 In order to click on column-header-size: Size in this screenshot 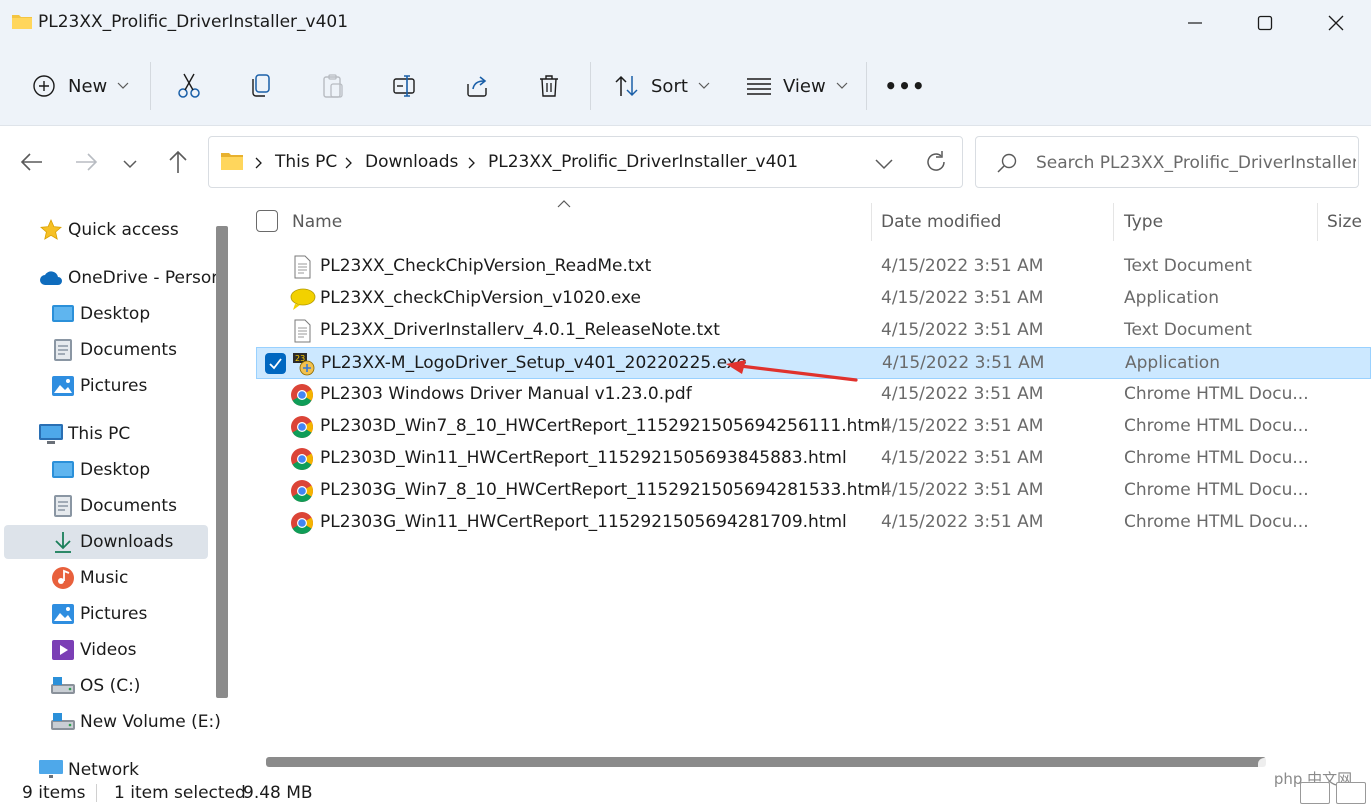, I will do `click(1344, 222)`.